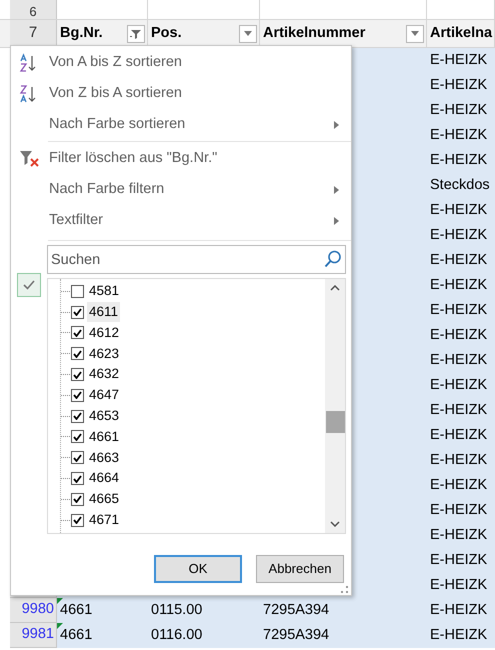 The width and height of the screenshot is (495, 650). What do you see at coordinates (104, 478) in the screenshot?
I see `list-item: 4664` at bounding box center [104, 478].